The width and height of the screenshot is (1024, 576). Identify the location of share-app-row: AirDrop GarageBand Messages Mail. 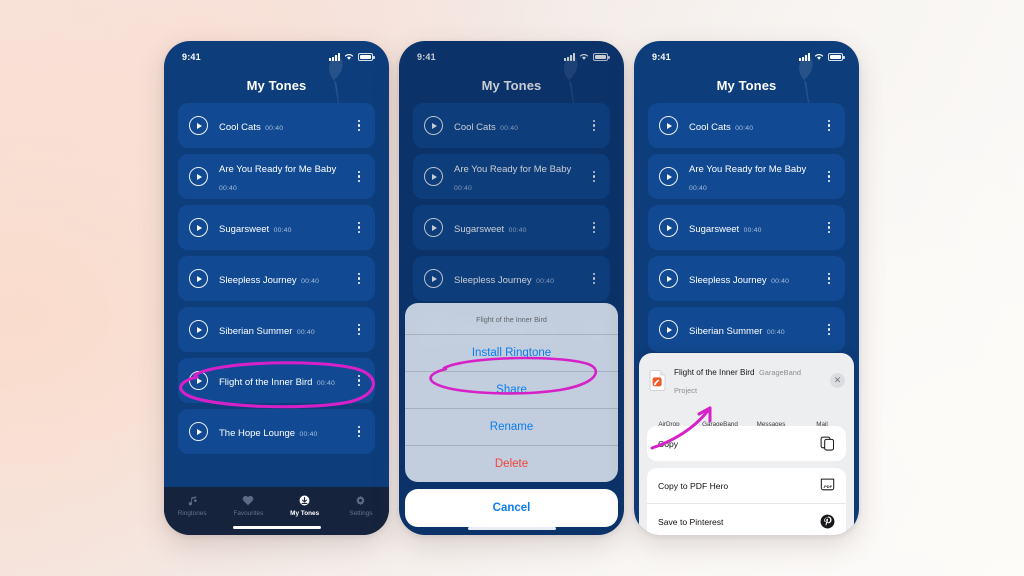
(746, 416).